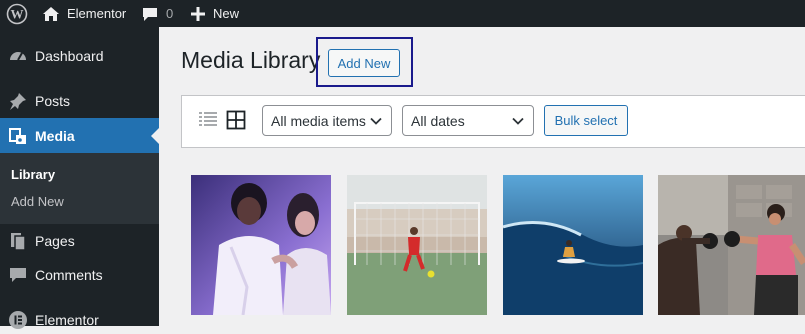 Image resolution: width=805 pixels, height=334 pixels. I want to click on sidebar-item-media: Media, so click(79, 135).